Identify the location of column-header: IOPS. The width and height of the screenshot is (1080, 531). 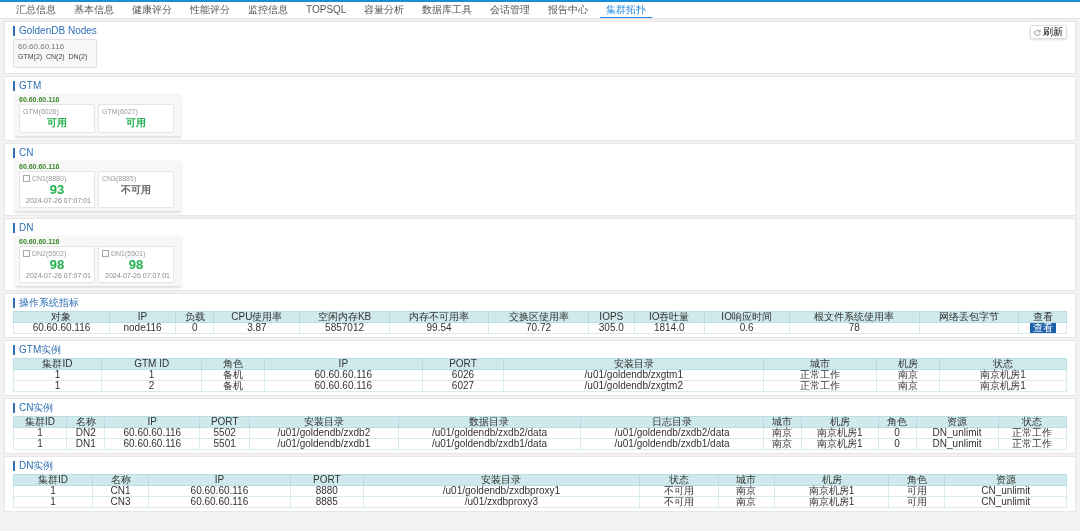
(611, 317).